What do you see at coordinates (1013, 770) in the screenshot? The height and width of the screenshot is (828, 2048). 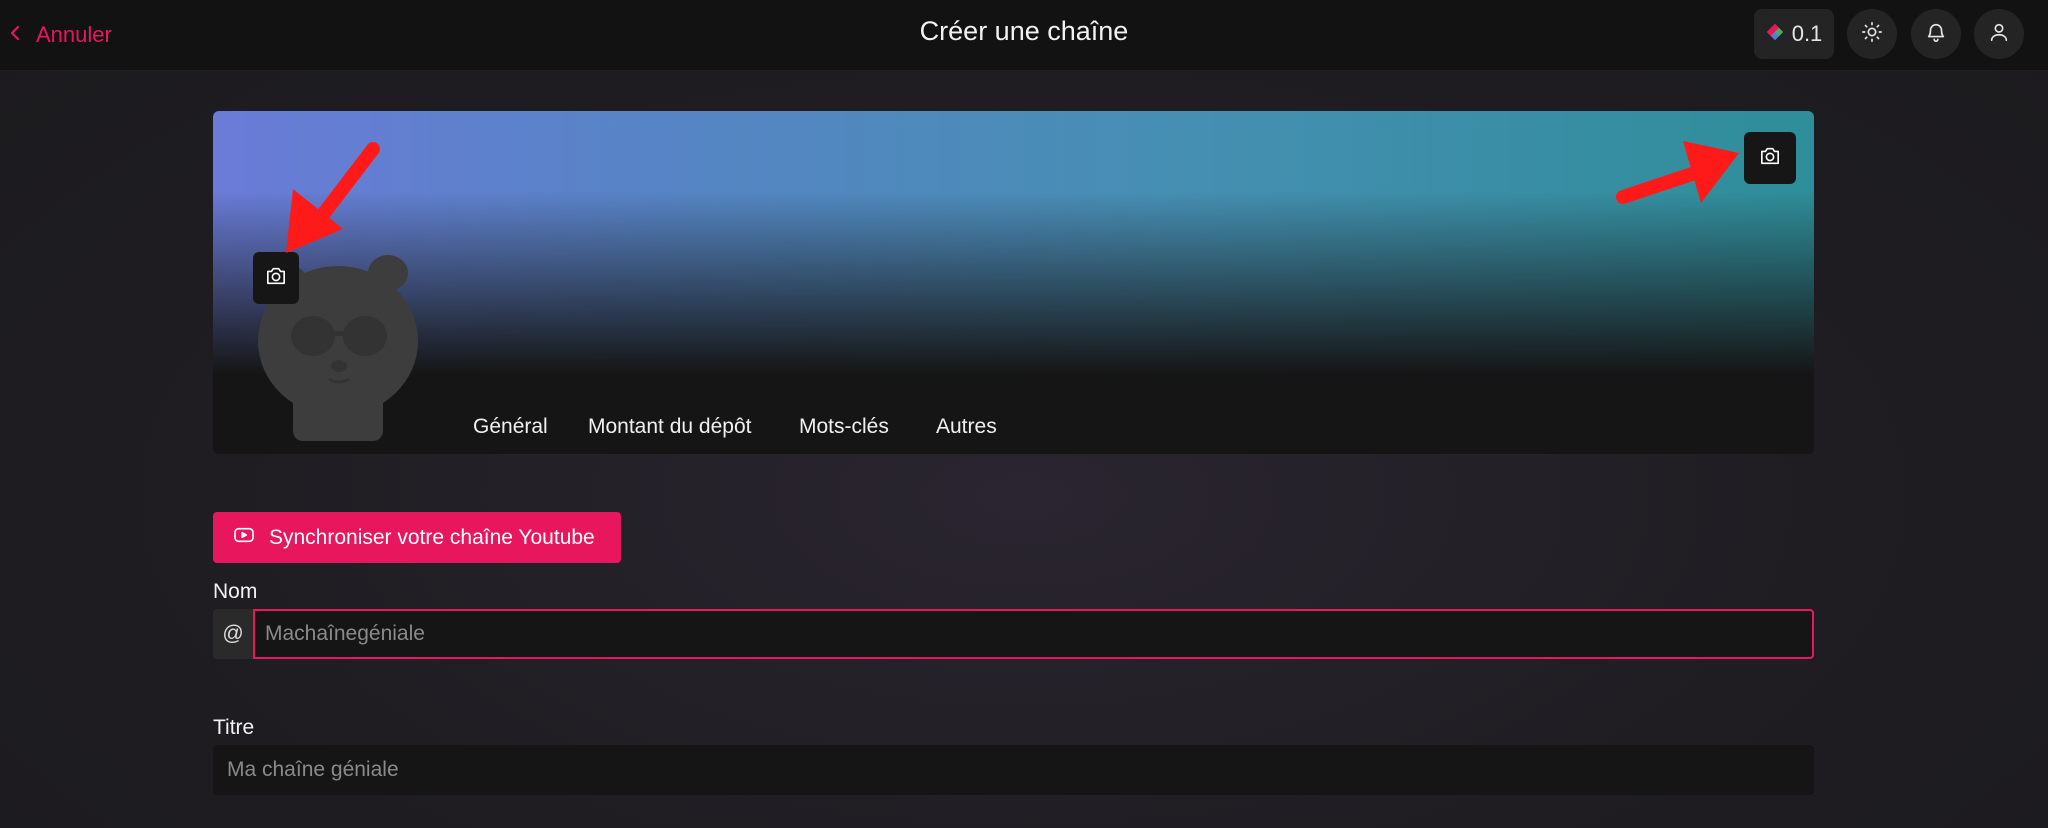 I see `titre-input` at bounding box center [1013, 770].